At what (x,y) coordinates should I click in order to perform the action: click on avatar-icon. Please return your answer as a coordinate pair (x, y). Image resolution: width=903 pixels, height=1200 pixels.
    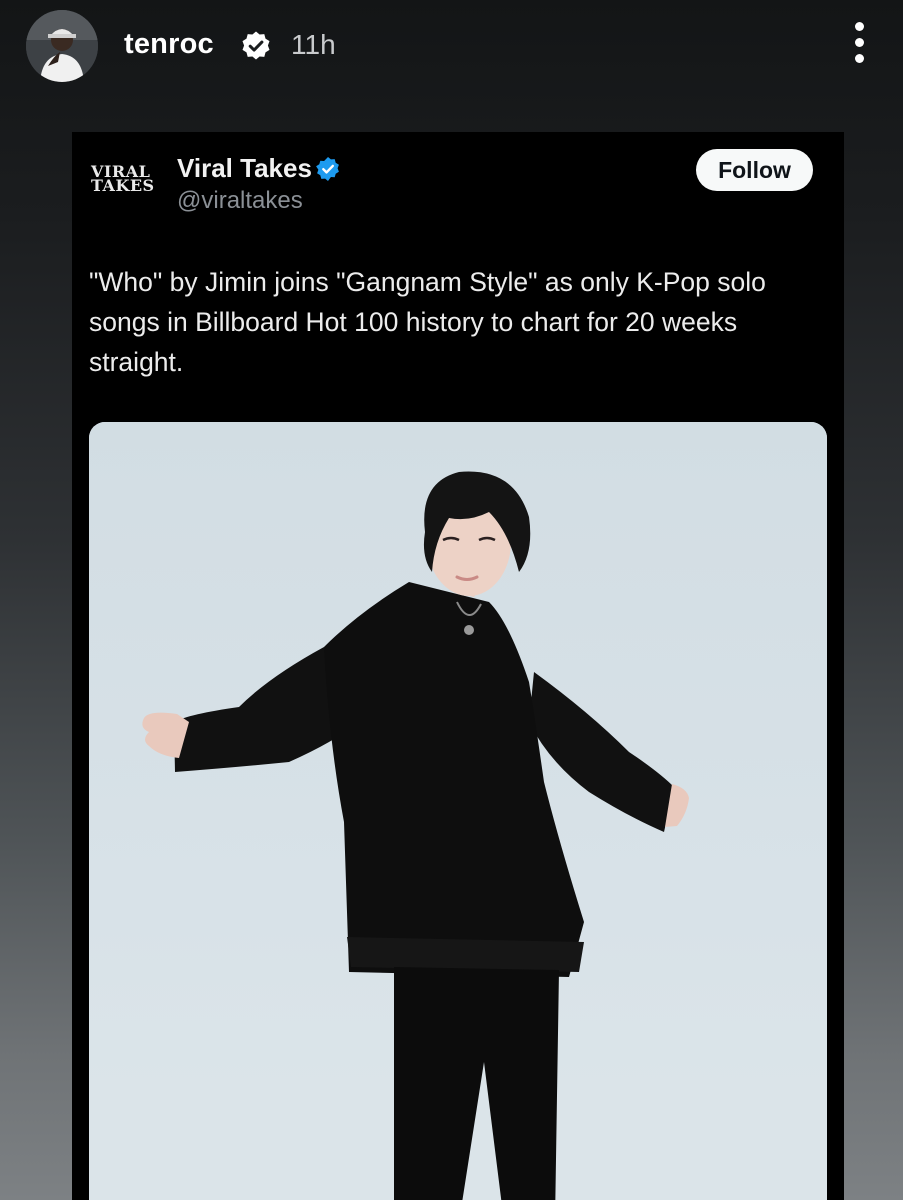
    Looking at the image, I should click on (62, 46).